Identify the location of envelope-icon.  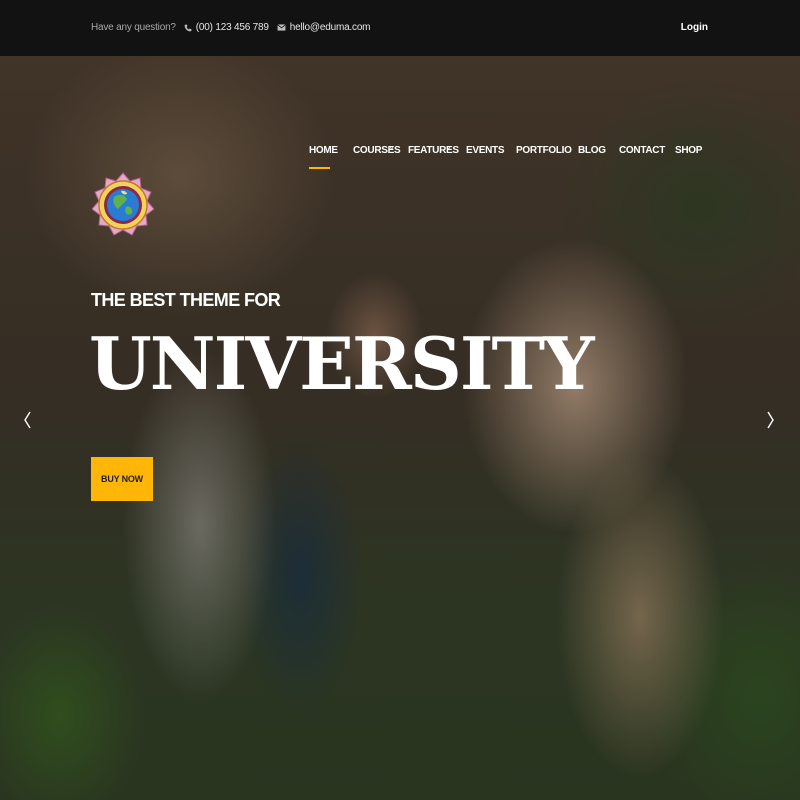
(281, 27).